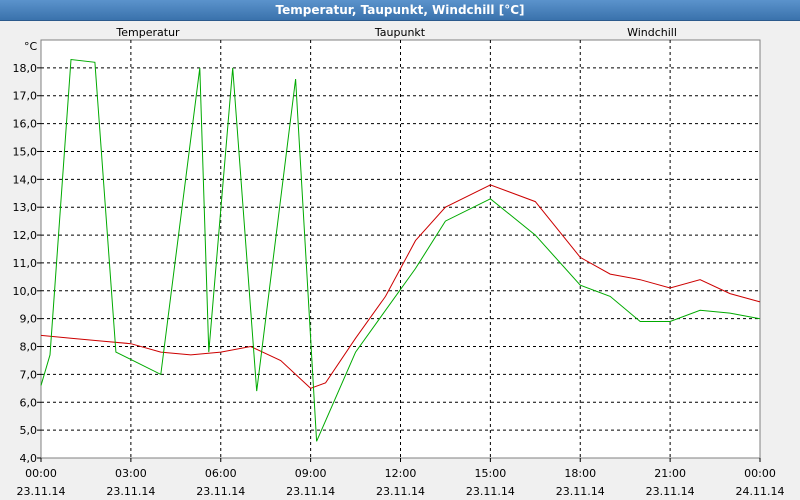  What do you see at coordinates (25, 124) in the screenshot?
I see `y-tick-label: 16,0` at bounding box center [25, 124].